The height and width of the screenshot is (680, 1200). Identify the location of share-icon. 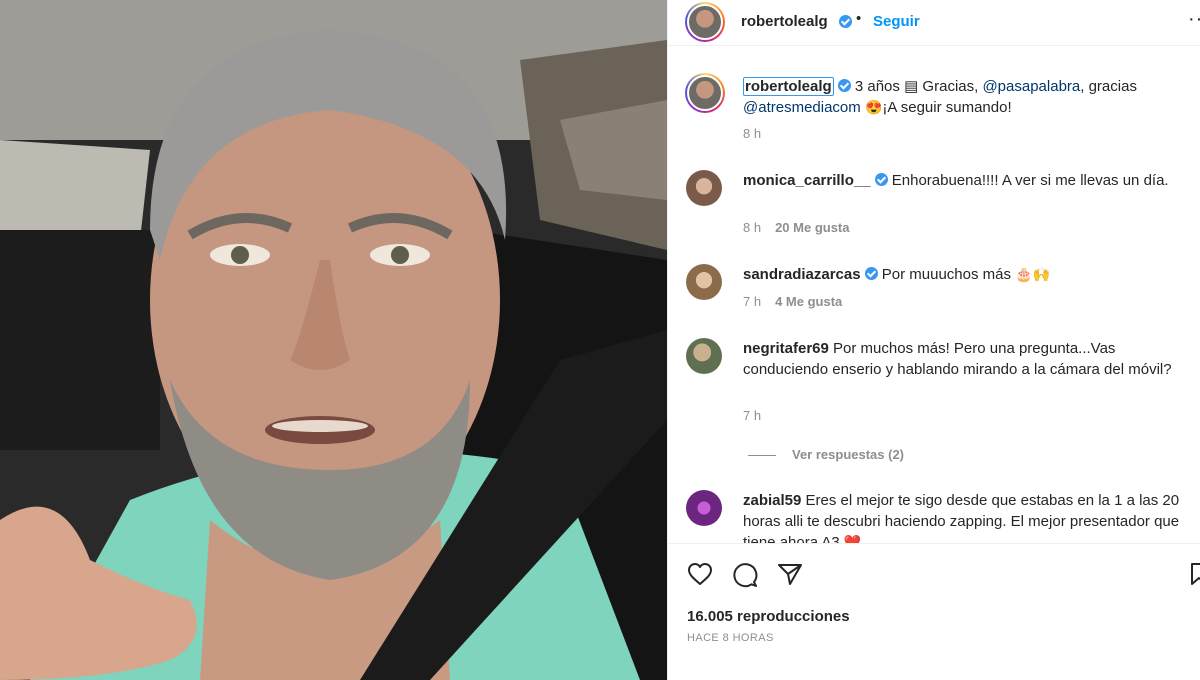
(790, 574).